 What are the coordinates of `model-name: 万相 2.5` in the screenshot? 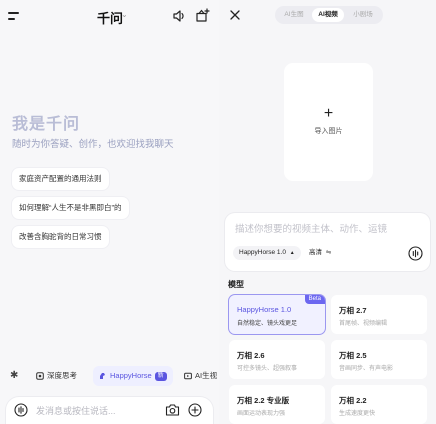 It's located at (353, 355).